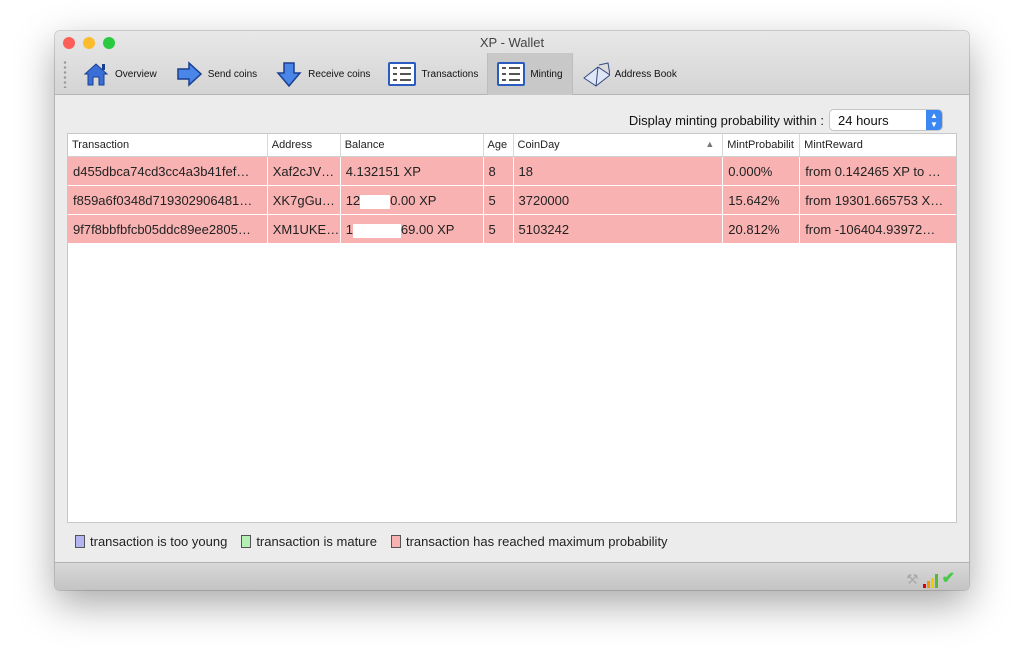 The width and height of the screenshot is (1024, 668). I want to click on cell-coinday: 3720000, so click(619, 200).